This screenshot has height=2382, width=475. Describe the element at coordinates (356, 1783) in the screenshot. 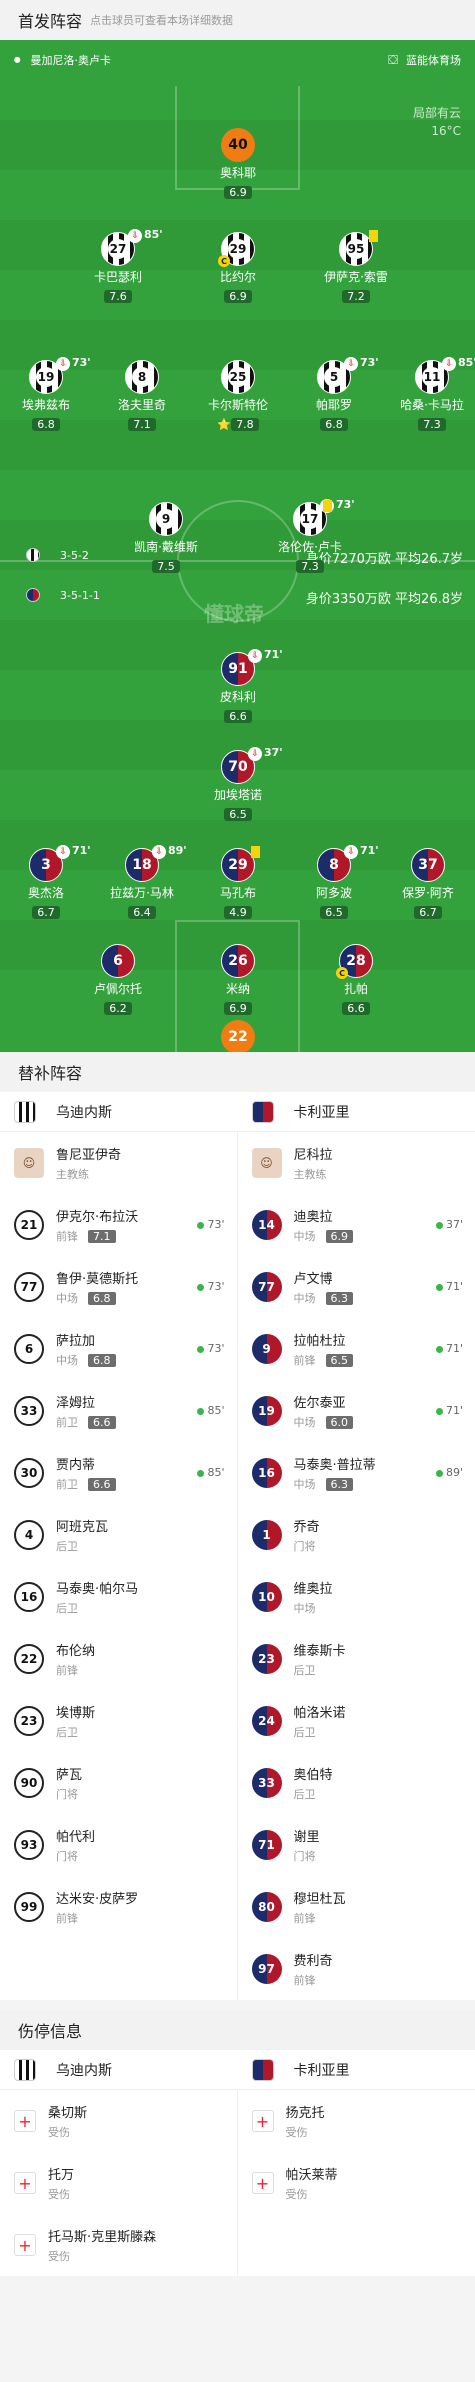

I see `sub-row: 33 奥伯特 后卫` at that location.